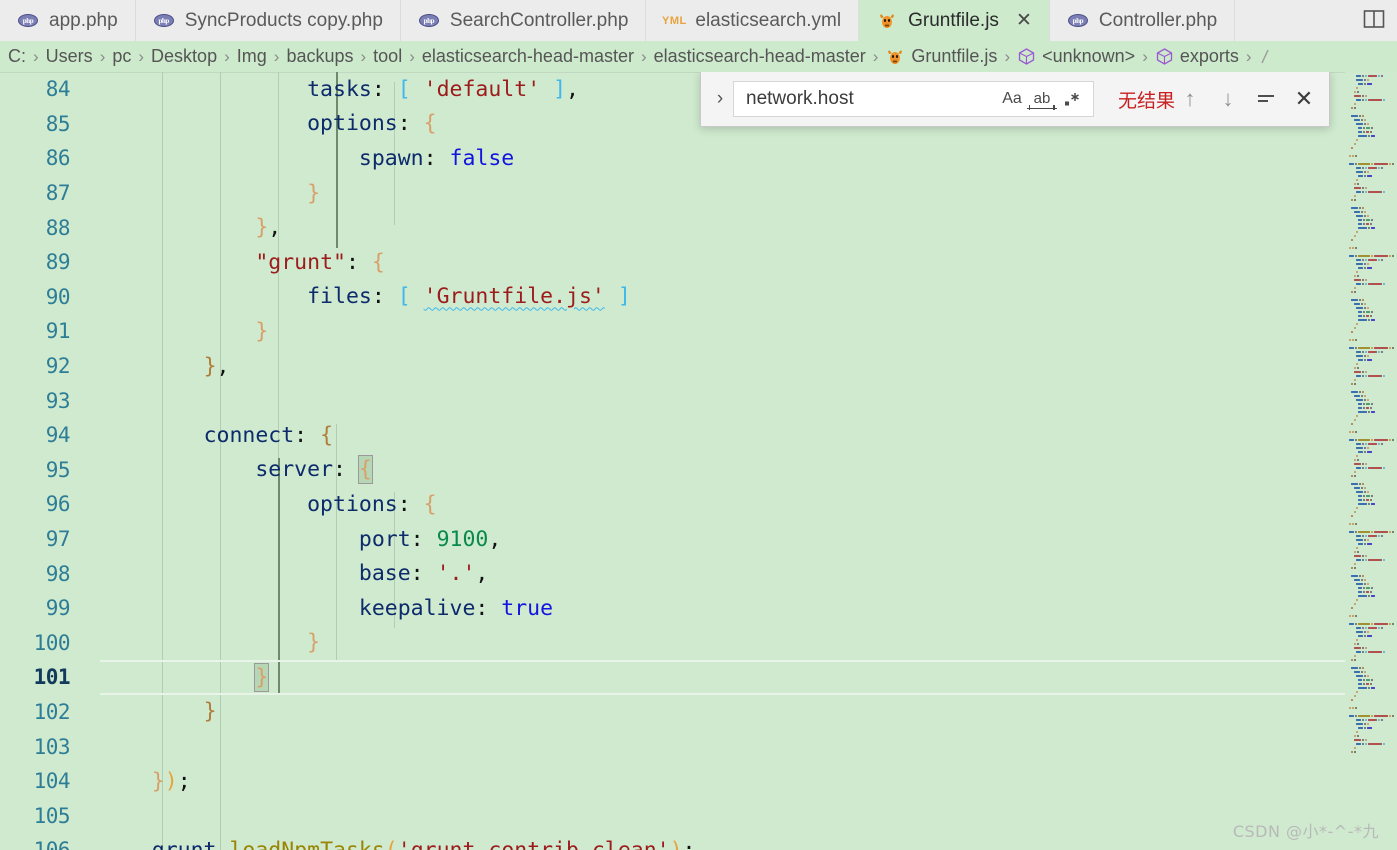  What do you see at coordinates (283, 20) in the screenshot?
I see `tab-label: SyncProducts copy.php` at bounding box center [283, 20].